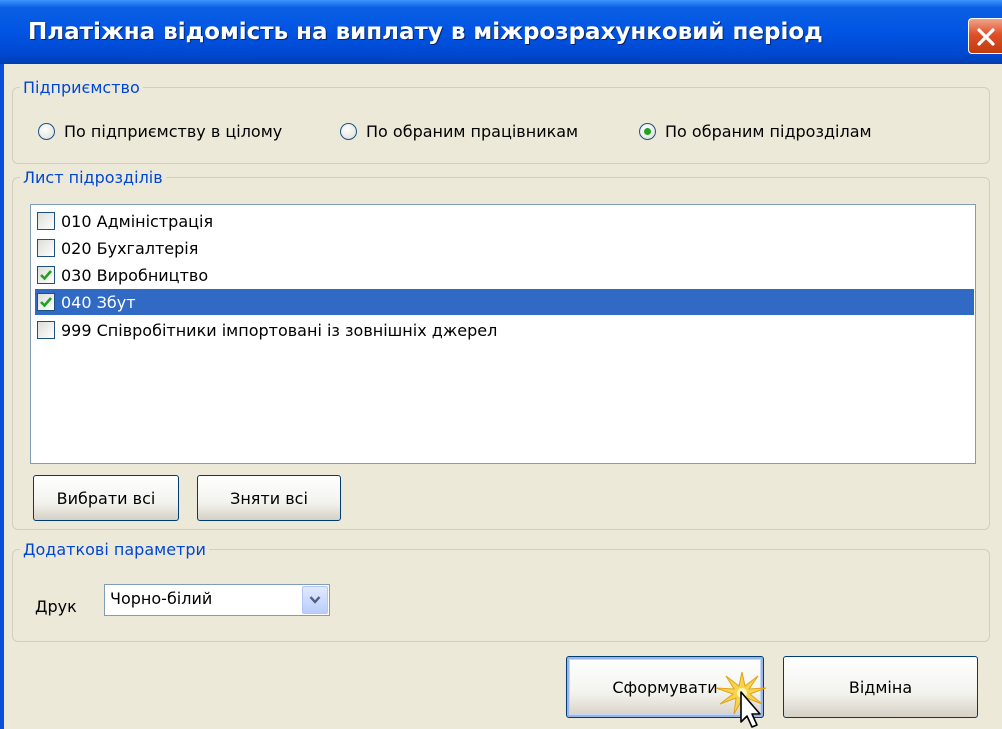 The width and height of the screenshot is (1002, 729). I want to click on print-label: Друк, so click(56, 606).